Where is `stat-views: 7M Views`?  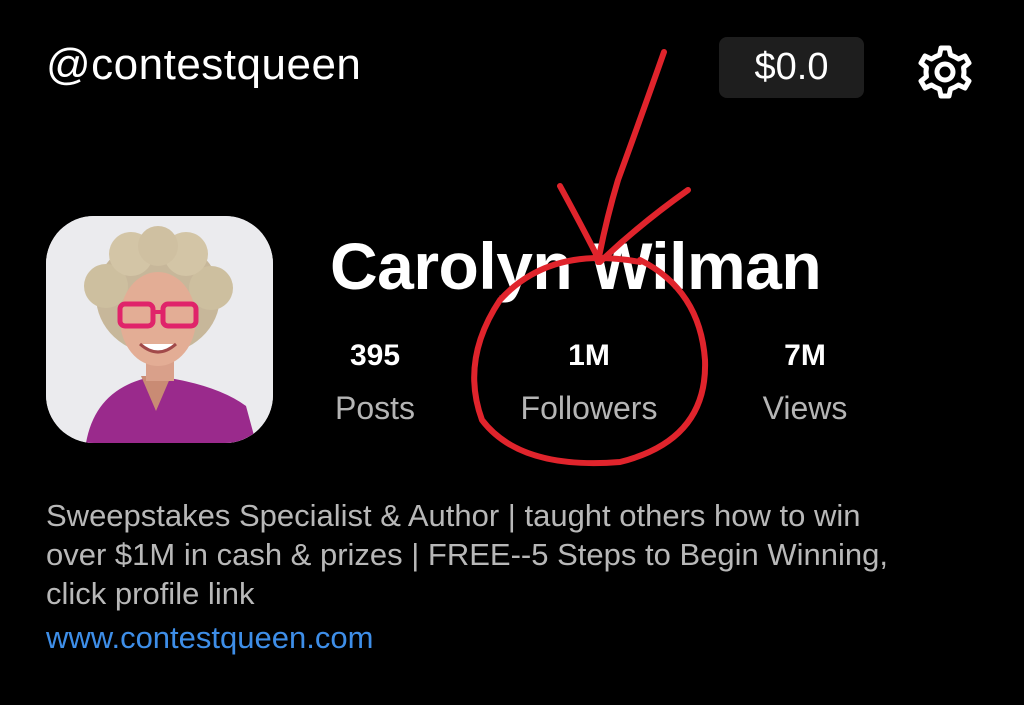
stat-views: 7M Views is located at coordinates (805, 383).